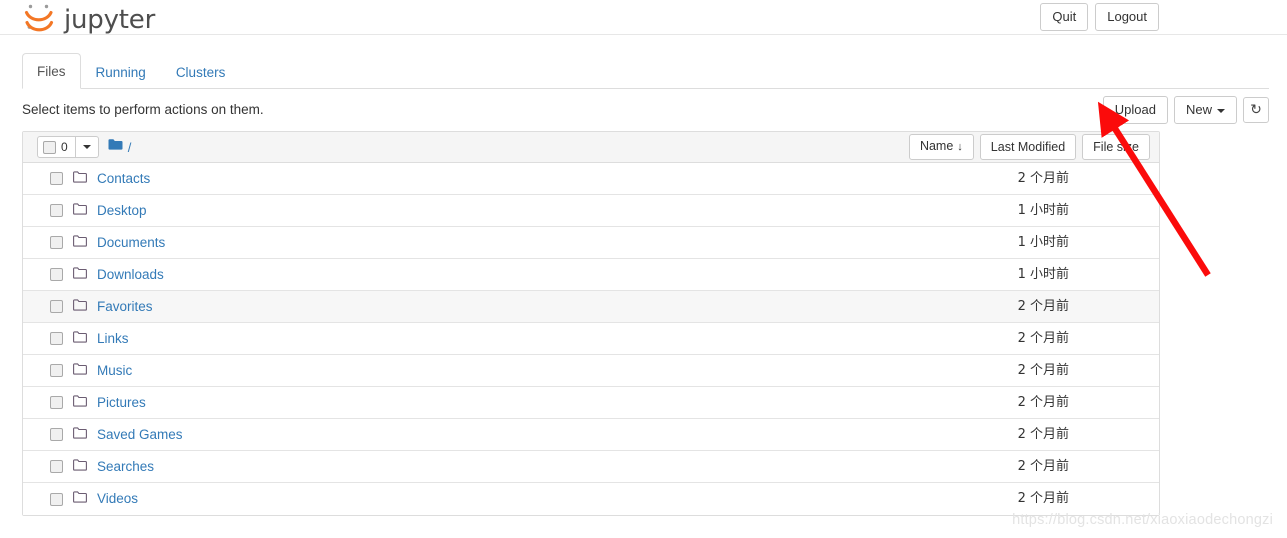 The image size is (1287, 538). What do you see at coordinates (94, 499) in the screenshot?
I see `row-left: Videos` at bounding box center [94, 499].